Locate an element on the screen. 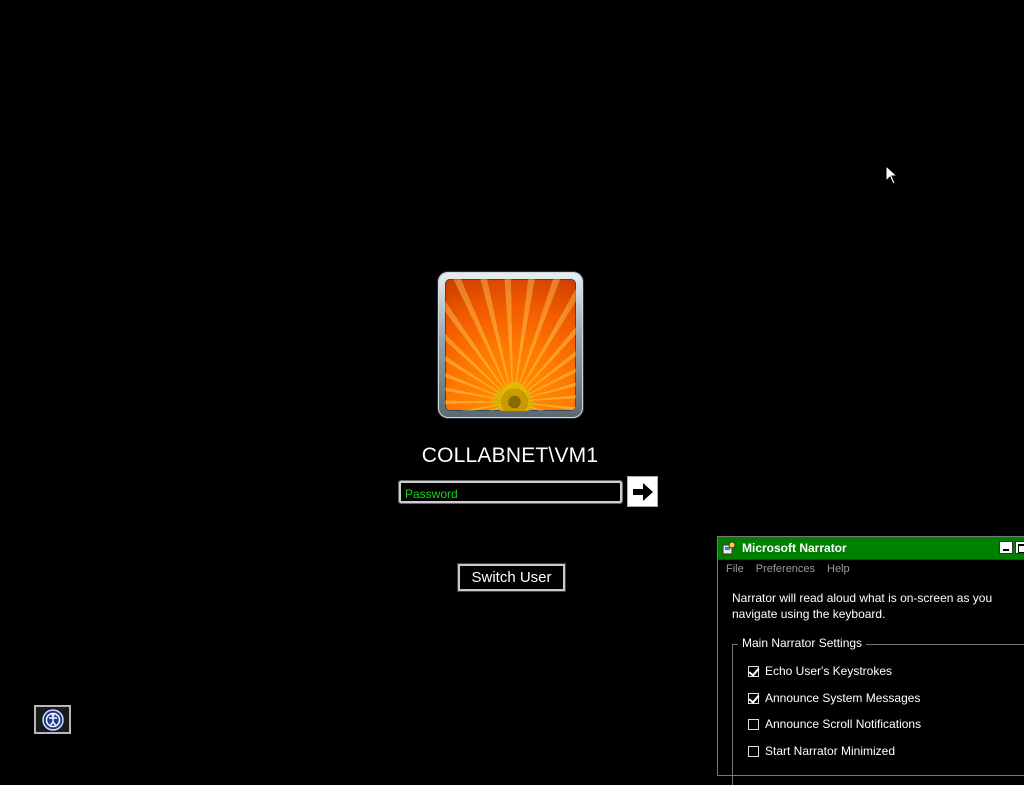 Image resolution: width=1024 pixels, height=785 pixels. option-start-minimized: Start Narrator Minimized is located at coordinates (821, 751).